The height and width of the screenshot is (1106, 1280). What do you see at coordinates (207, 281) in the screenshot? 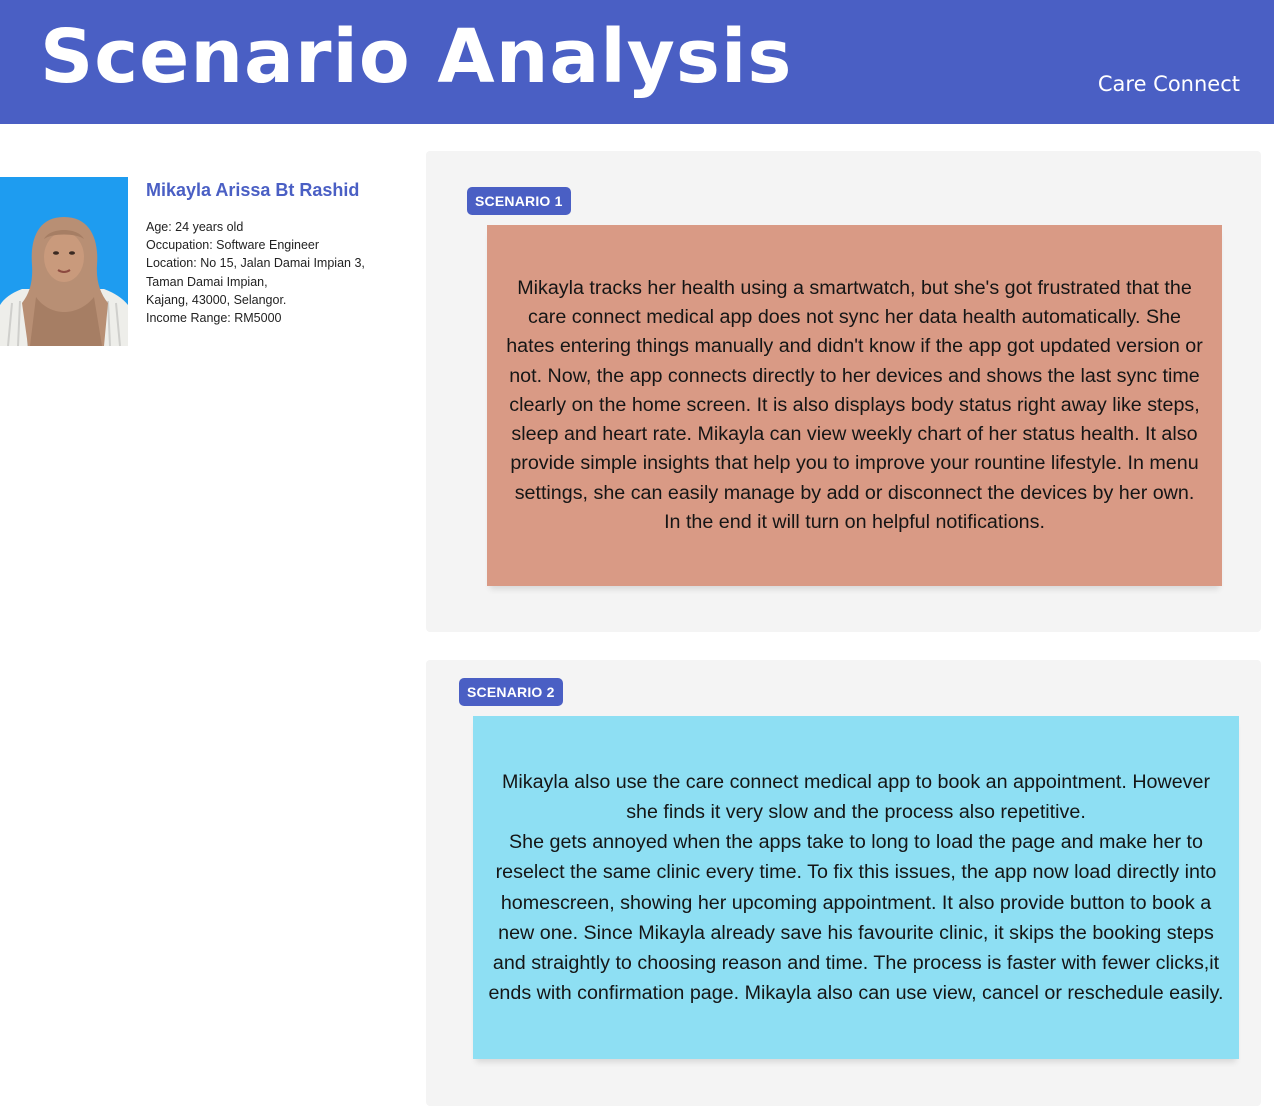
I see `persona-location-line2: Taman Damai Impian,` at bounding box center [207, 281].